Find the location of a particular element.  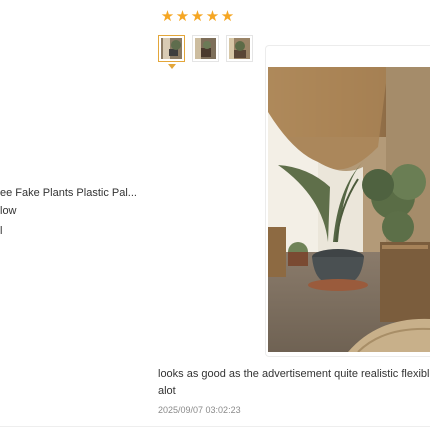

review-date: 2025/09/07 03:02:23 is located at coordinates (199, 410).